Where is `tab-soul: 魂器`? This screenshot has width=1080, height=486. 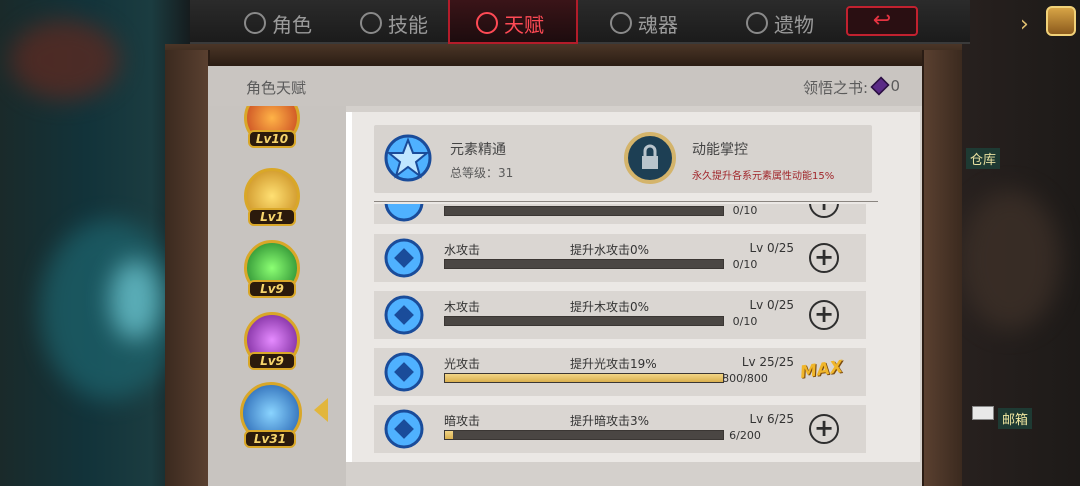
tab-soul: 魂器 is located at coordinates (644, 23).